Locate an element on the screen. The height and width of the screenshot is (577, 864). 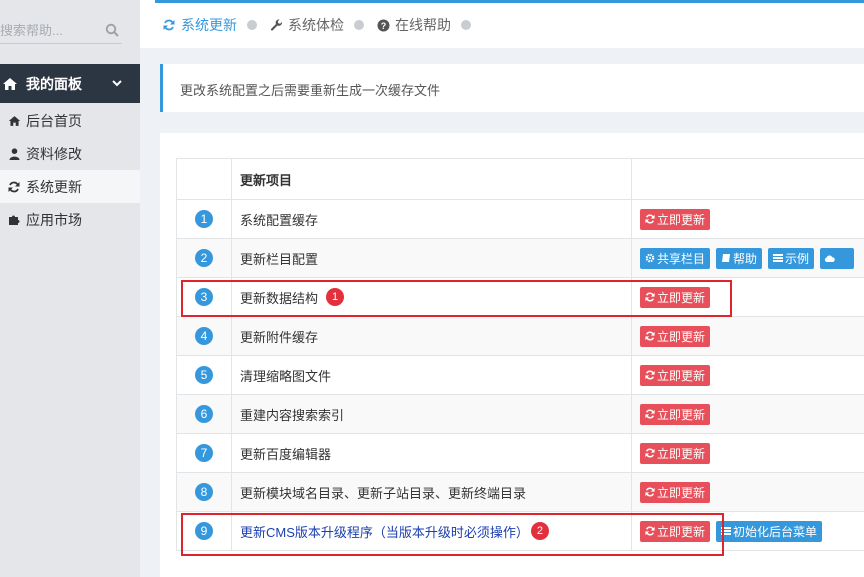
row-number: 4 is located at coordinates (204, 336).